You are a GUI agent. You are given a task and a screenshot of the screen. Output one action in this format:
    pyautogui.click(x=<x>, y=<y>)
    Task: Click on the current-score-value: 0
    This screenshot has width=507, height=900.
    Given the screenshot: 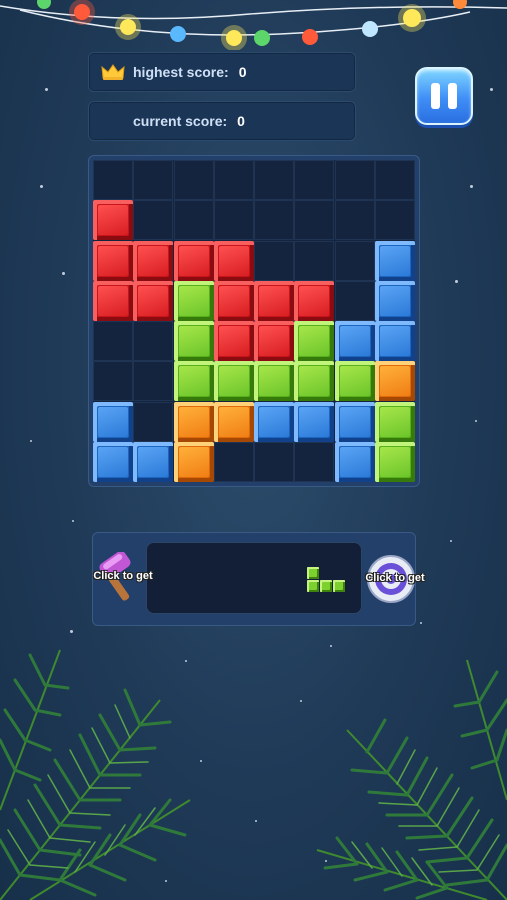 What is the action you would take?
    pyautogui.click(x=241, y=121)
    